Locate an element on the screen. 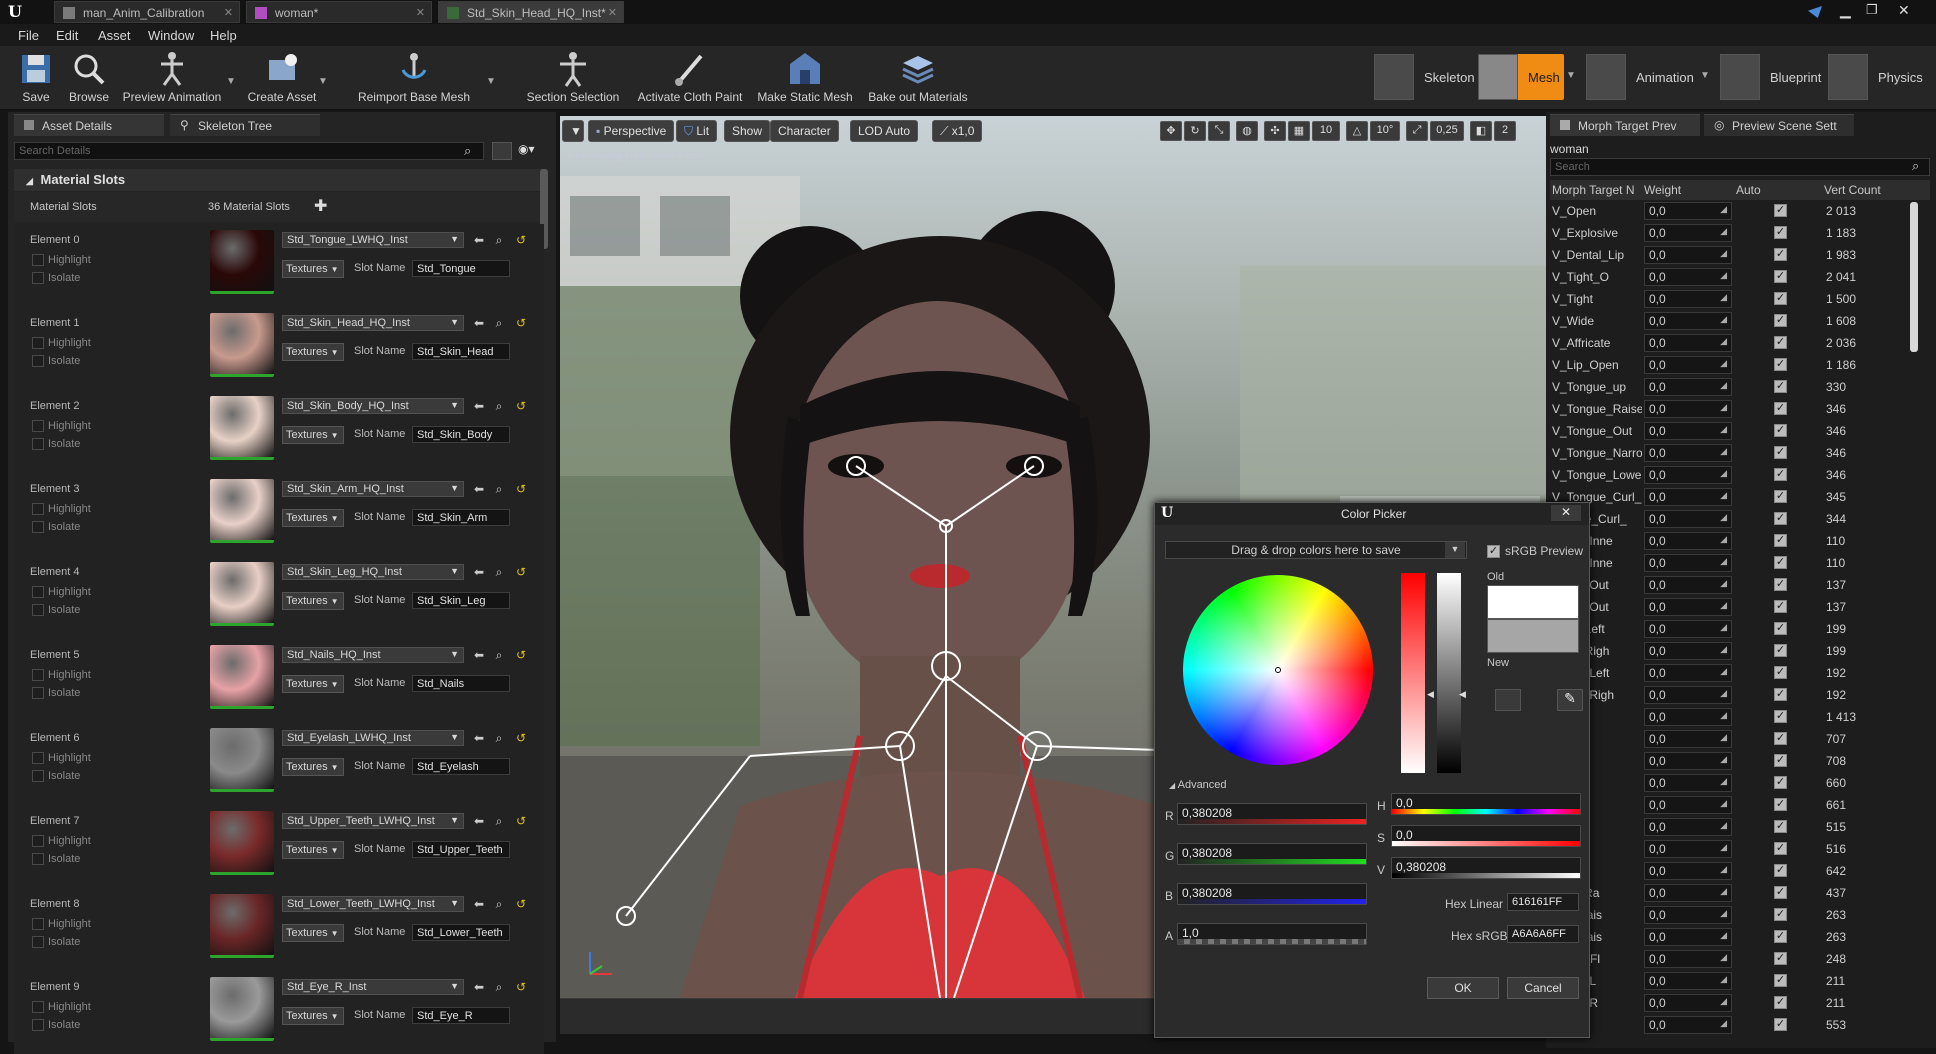 Image resolution: width=1936 pixels, height=1054 pixels. lit-button: ⛉ Lit is located at coordinates (697, 131).